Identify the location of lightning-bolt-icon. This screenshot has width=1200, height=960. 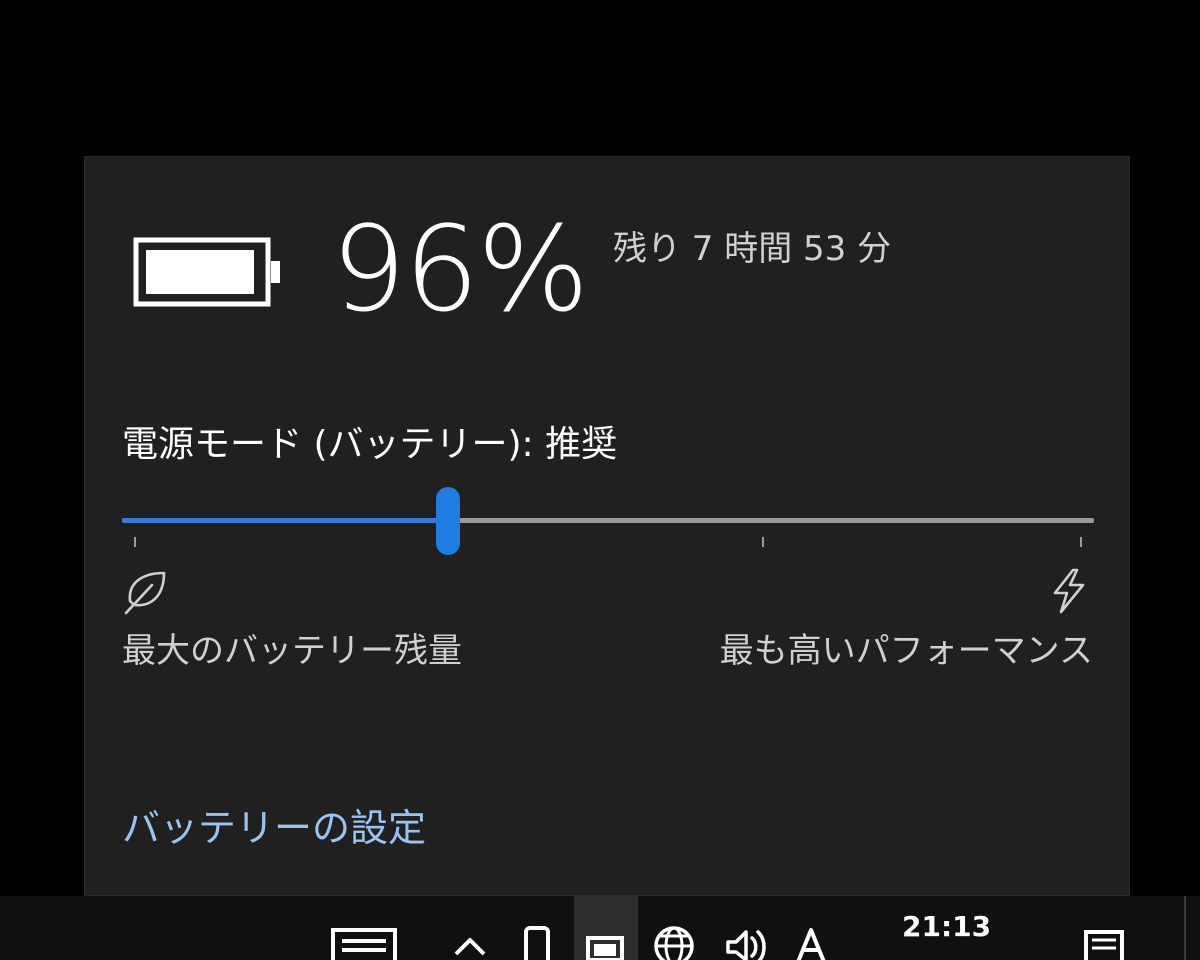
(1069, 591).